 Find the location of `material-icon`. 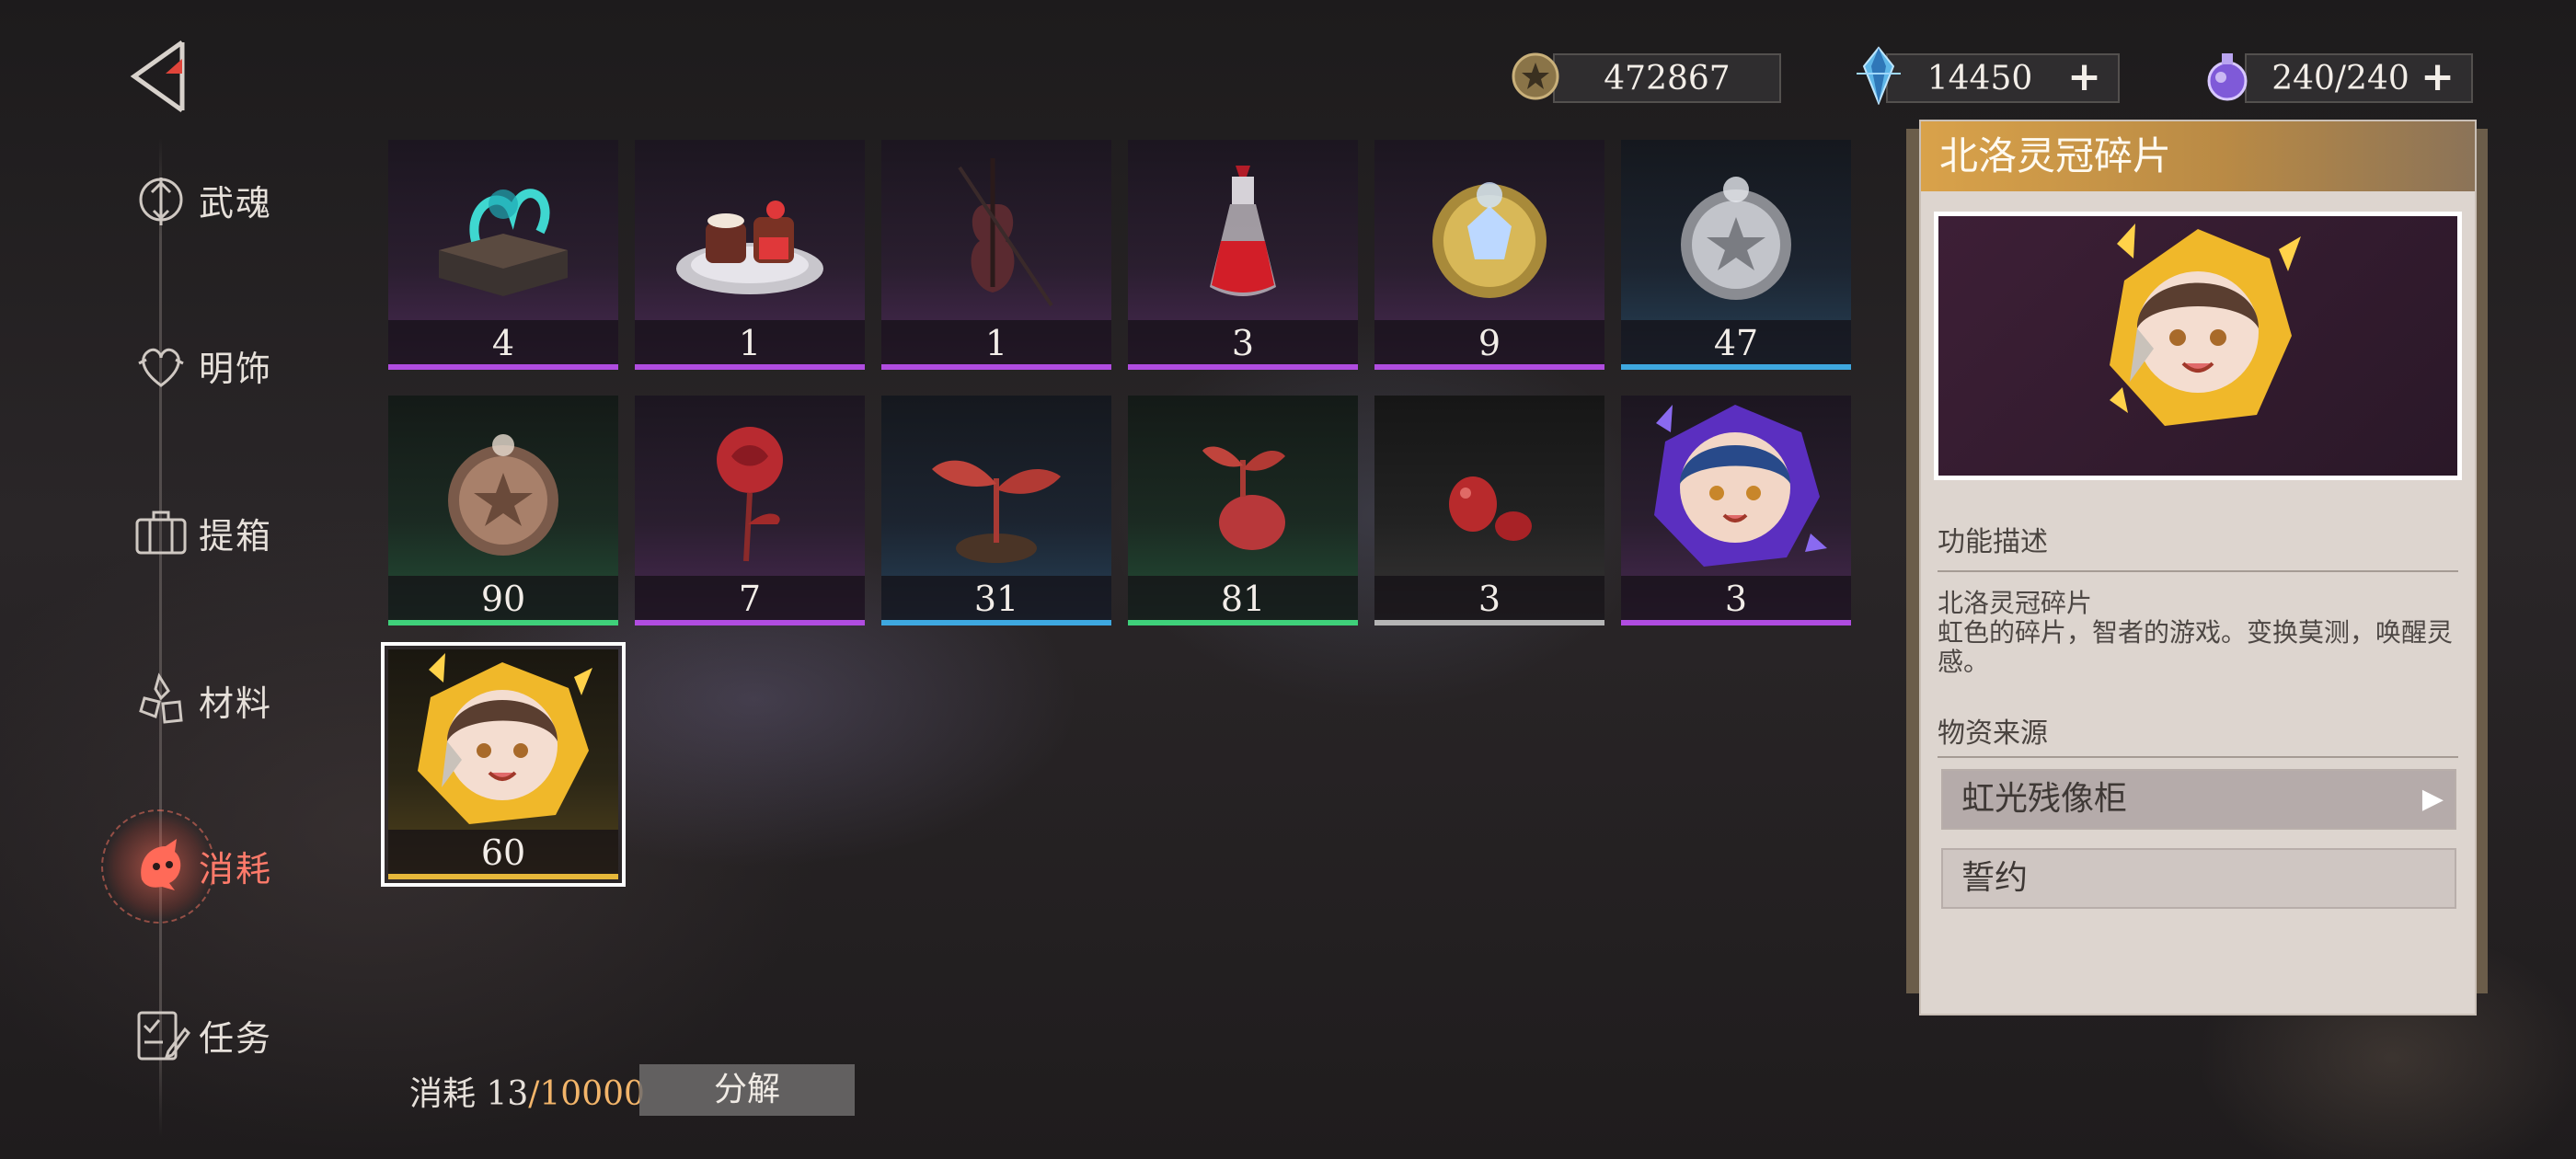

material-icon is located at coordinates (161, 700).